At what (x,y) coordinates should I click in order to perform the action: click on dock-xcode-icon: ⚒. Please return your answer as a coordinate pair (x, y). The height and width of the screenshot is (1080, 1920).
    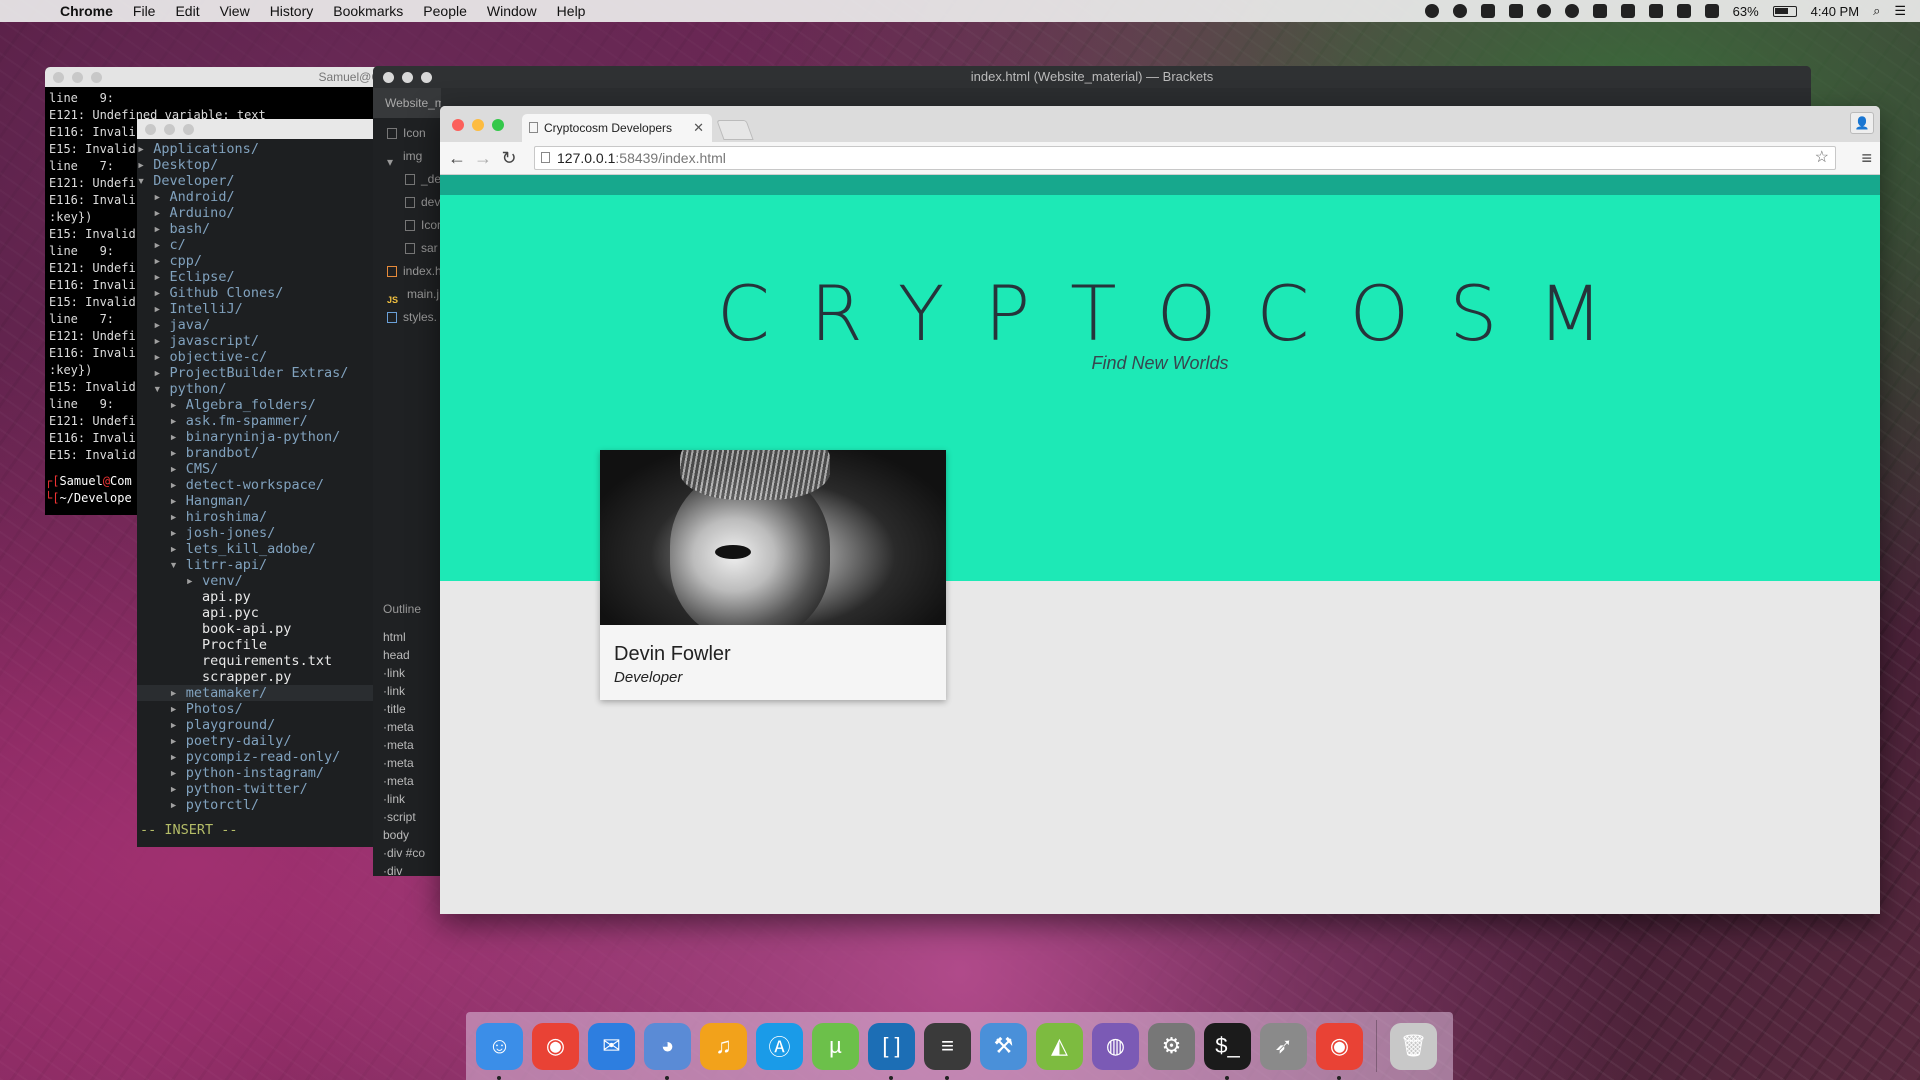
    Looking at the image, I should click on (1003, 1046).